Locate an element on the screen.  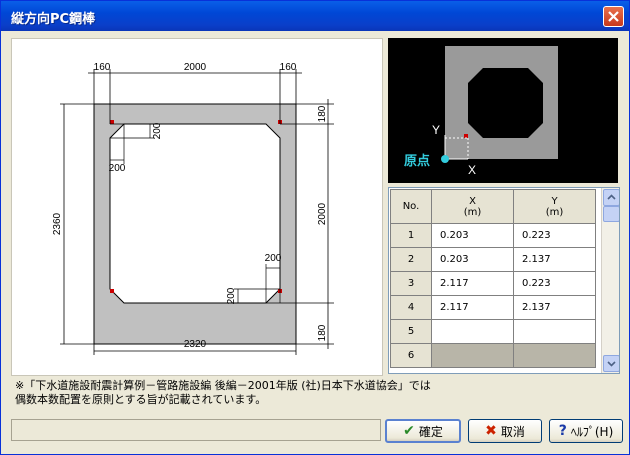
help-button: ? ﾍﾙﾌﾟ(H) is located at coordinates (586, 431).